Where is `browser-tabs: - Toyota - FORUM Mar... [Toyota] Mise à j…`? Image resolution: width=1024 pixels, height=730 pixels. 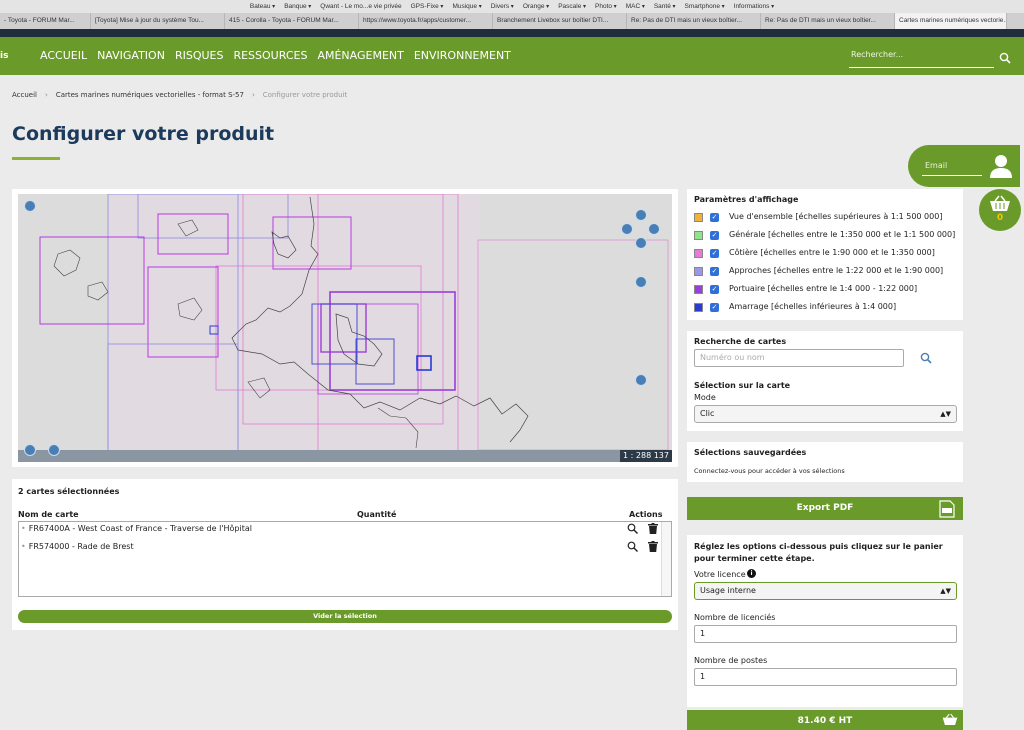 browser-tabs: - Toyota - FORUM Mar... [Toyota] Mise à j… is located at coordinates (512, 21).